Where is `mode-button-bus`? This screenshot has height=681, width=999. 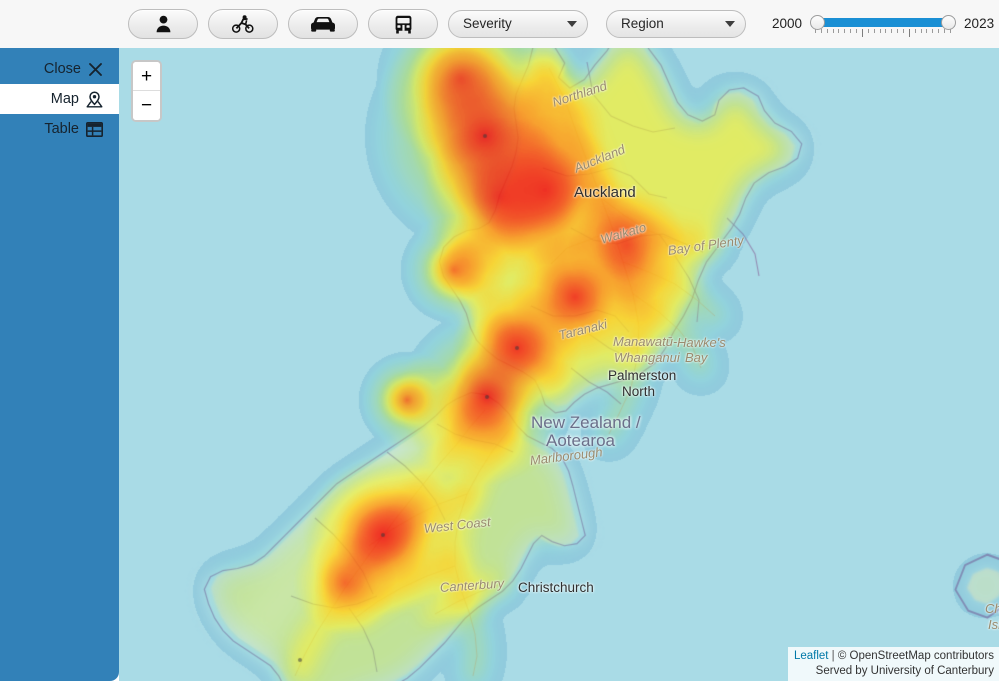
mode-button-bus is located at coordinates (403, 24).